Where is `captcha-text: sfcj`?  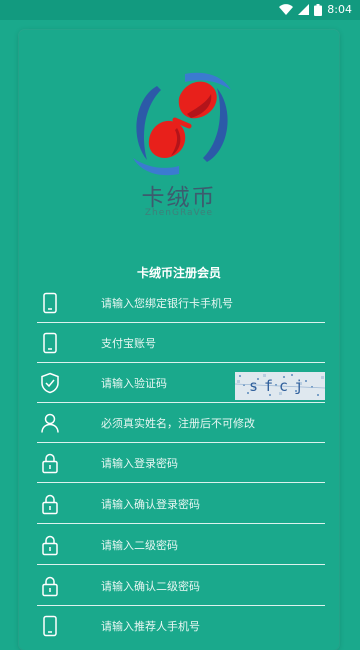 captcha-text: sfcj is located at coordinates (279, 386).